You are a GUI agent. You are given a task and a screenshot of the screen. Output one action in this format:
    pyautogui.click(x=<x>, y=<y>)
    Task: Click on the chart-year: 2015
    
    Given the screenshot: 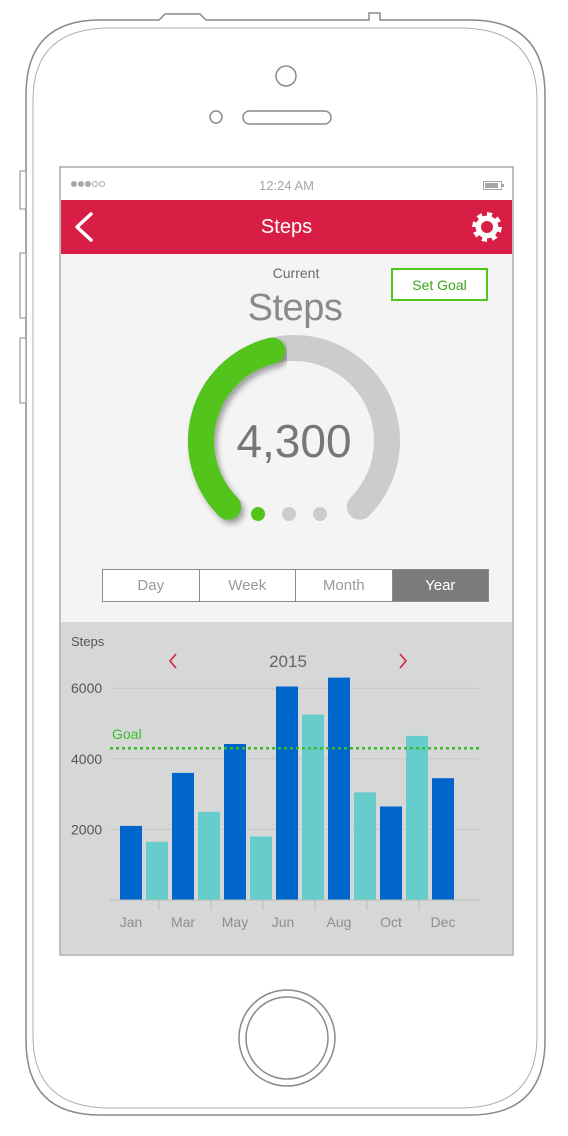 What is the action you would take?
    pyautogui.click(x=288, y=661)
    